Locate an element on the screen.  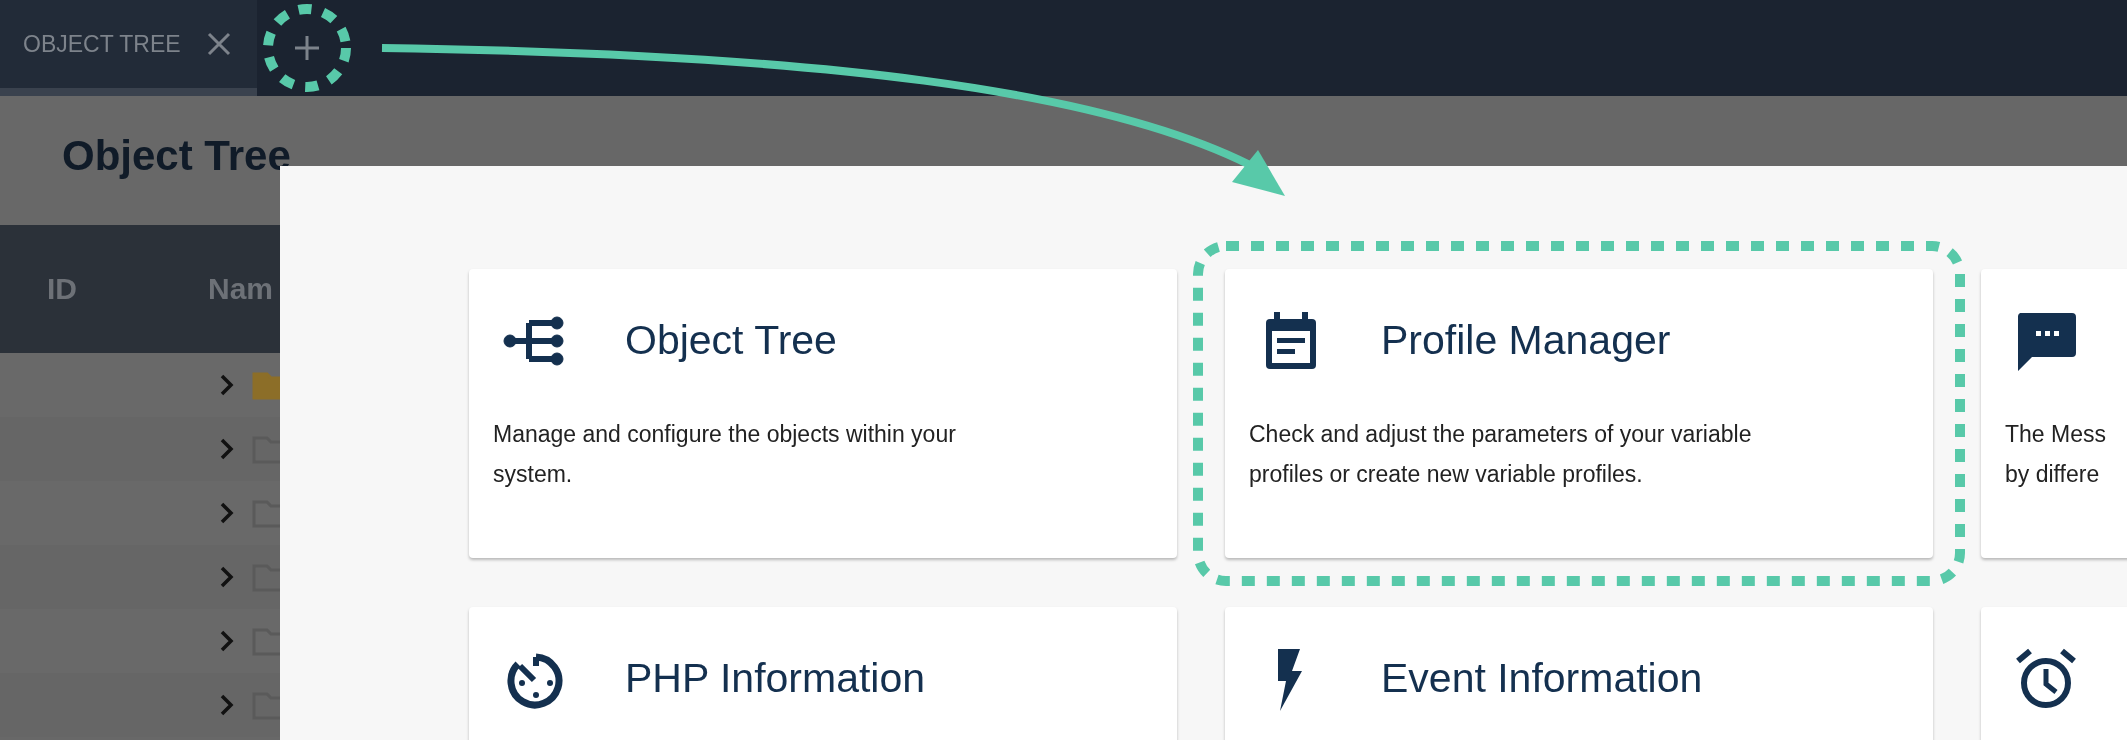
column-header: Nam is located at coordinates (241, 289).